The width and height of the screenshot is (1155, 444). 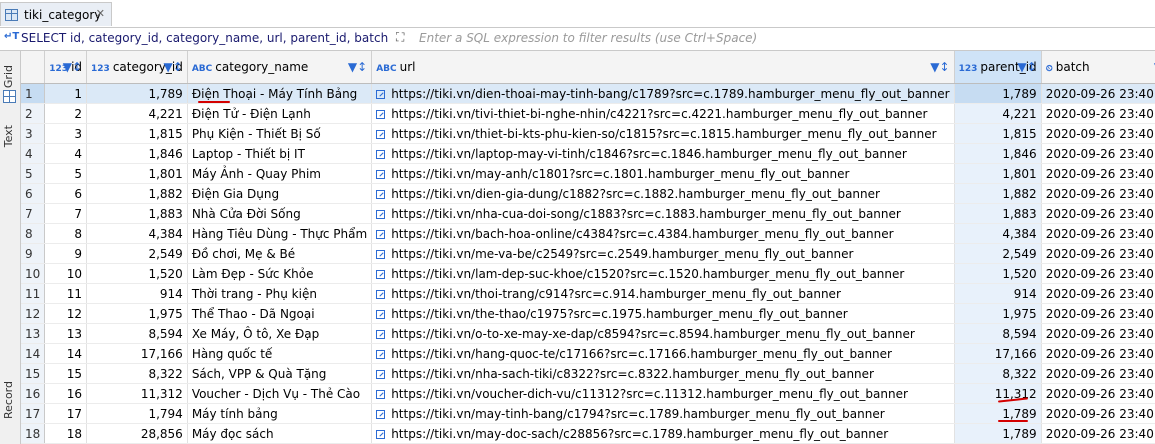 I want to click on row-number: 18, so click(x=33, y=433).